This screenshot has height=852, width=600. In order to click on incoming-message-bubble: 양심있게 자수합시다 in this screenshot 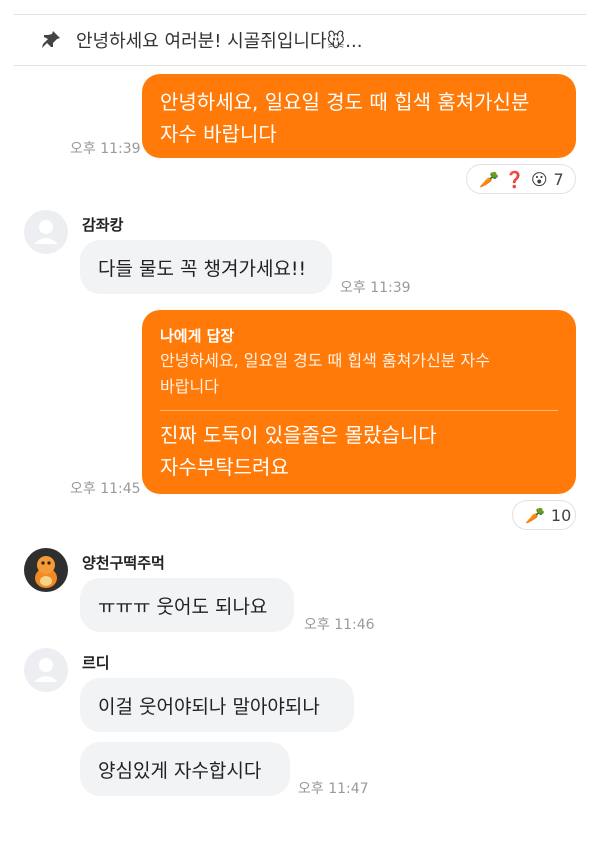, I will do `click(185, 769)`.